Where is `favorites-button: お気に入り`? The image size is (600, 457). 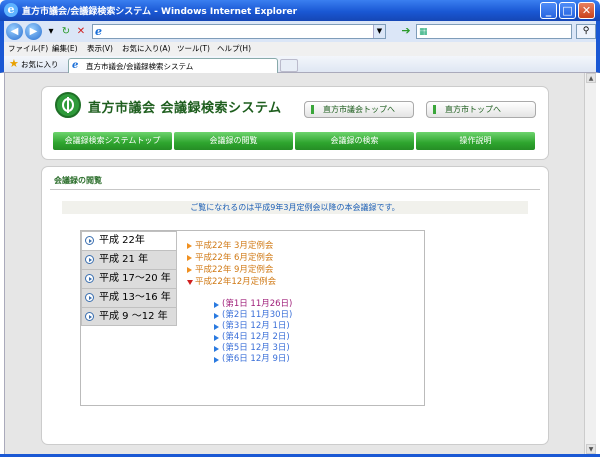
favorites-button: お気に入り is located at coordinates (40, 64).